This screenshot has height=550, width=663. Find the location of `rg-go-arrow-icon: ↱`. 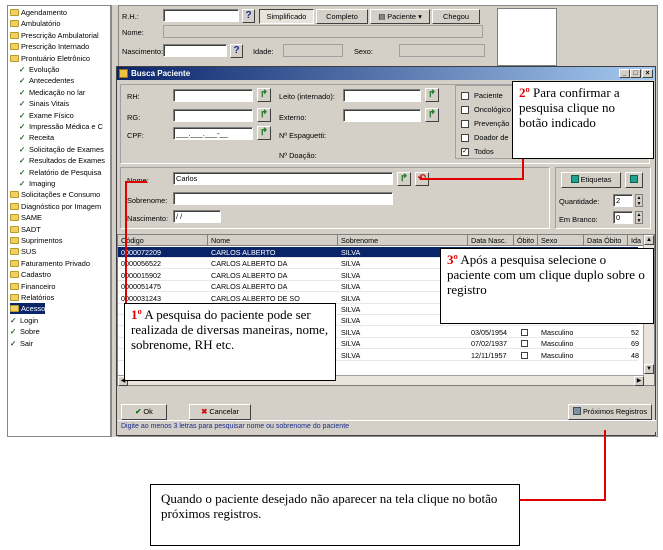

rg-go-arrow-icon: ↱ is located at coordinates (264, 115).